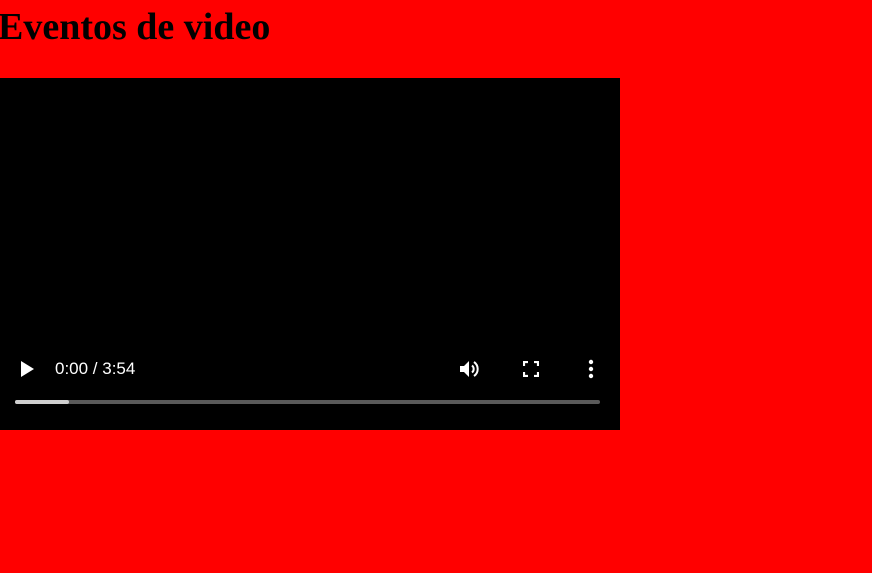 This screenshot has width=872, height=573. I want to click on more-options-icon, so click(591, 369).